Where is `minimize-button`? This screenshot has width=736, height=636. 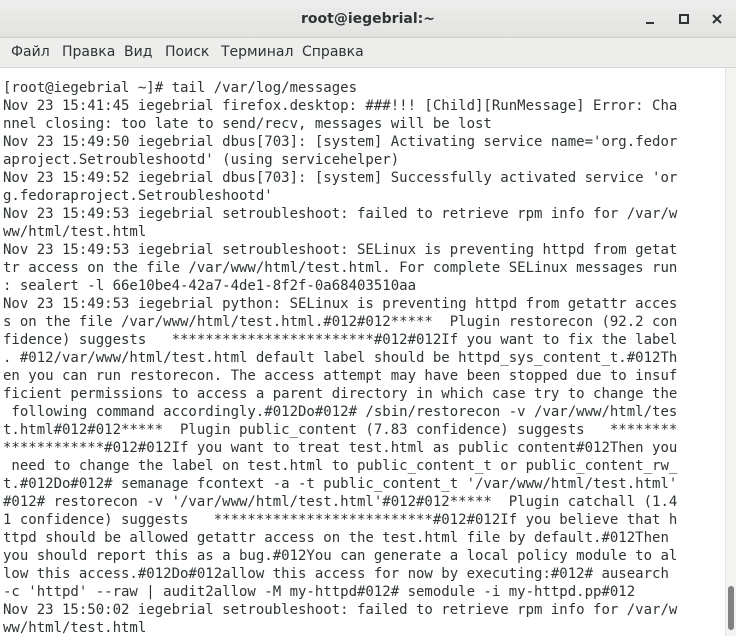
minimize-button is located at coordinates (650, 19).